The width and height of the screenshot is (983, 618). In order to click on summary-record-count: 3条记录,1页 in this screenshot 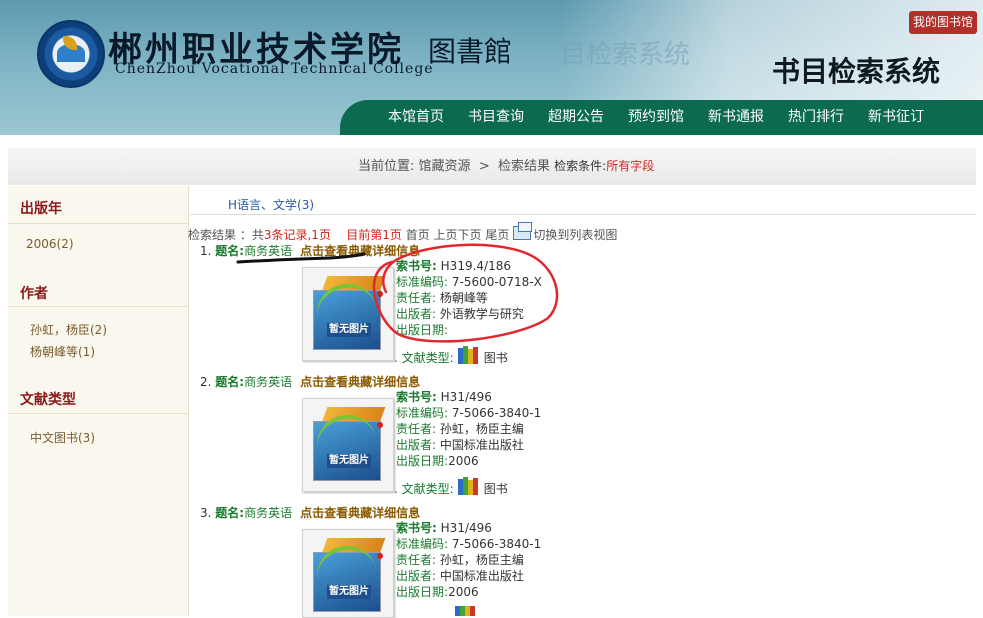, I will do `click(297, 235)`.